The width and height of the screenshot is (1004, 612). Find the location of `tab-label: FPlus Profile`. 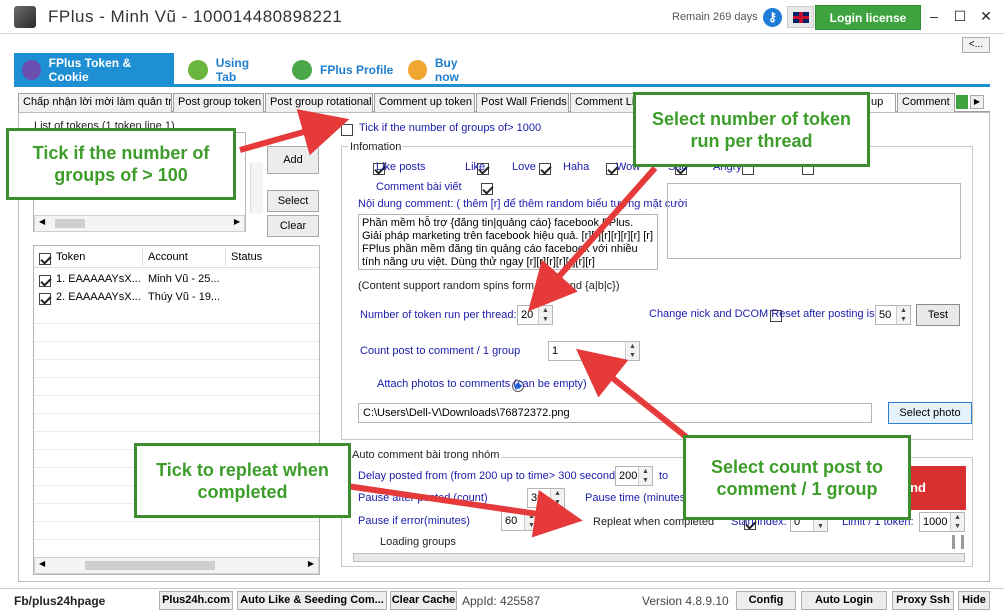

tab-label: FPlus Profile is located at coordinates (357, 70).